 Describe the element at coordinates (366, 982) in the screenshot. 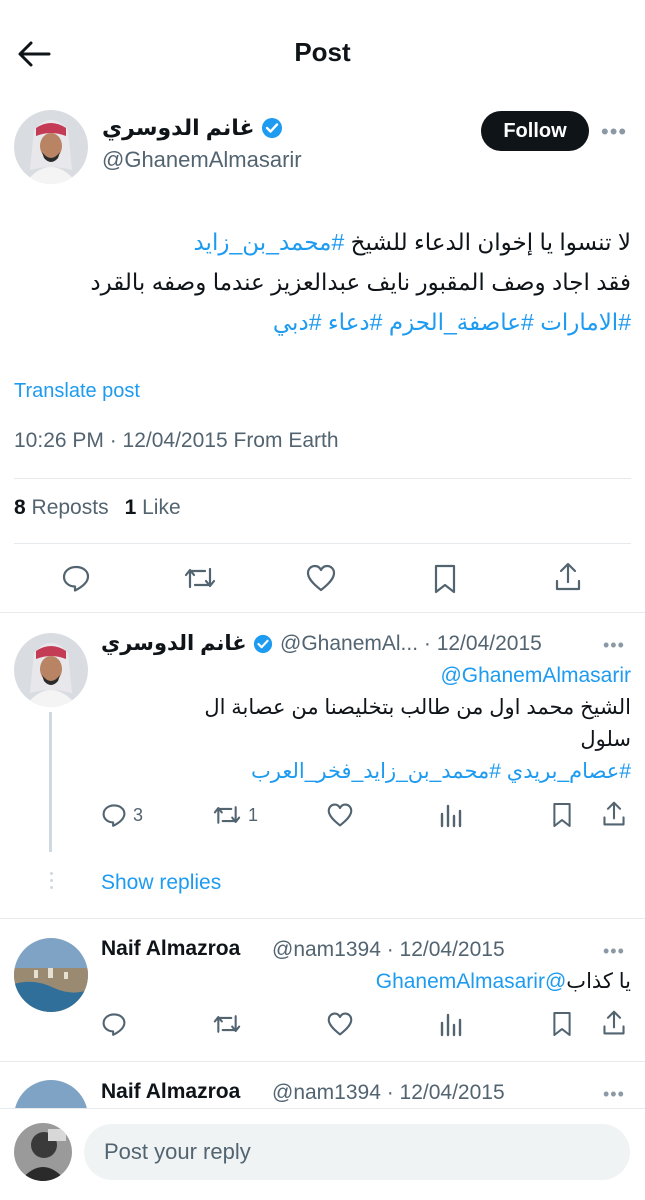

I see `reply-body: يا كذاب@GhanemAlmasarir` at that location.